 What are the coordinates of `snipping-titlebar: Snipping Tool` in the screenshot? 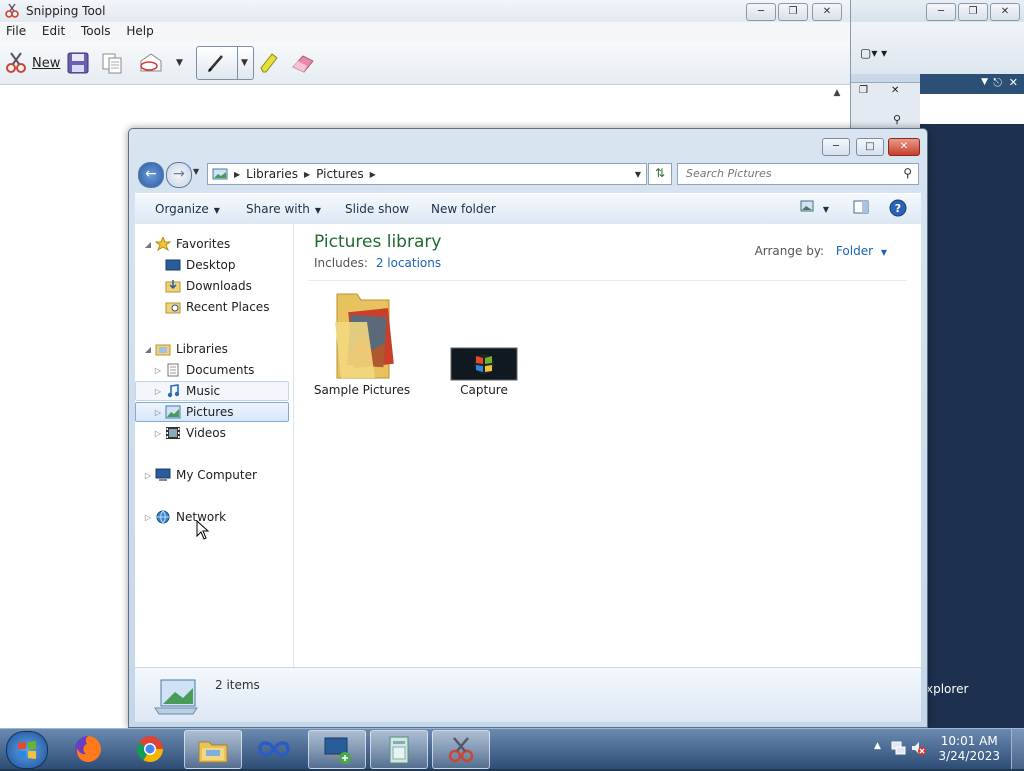 It's located at (425, 11).